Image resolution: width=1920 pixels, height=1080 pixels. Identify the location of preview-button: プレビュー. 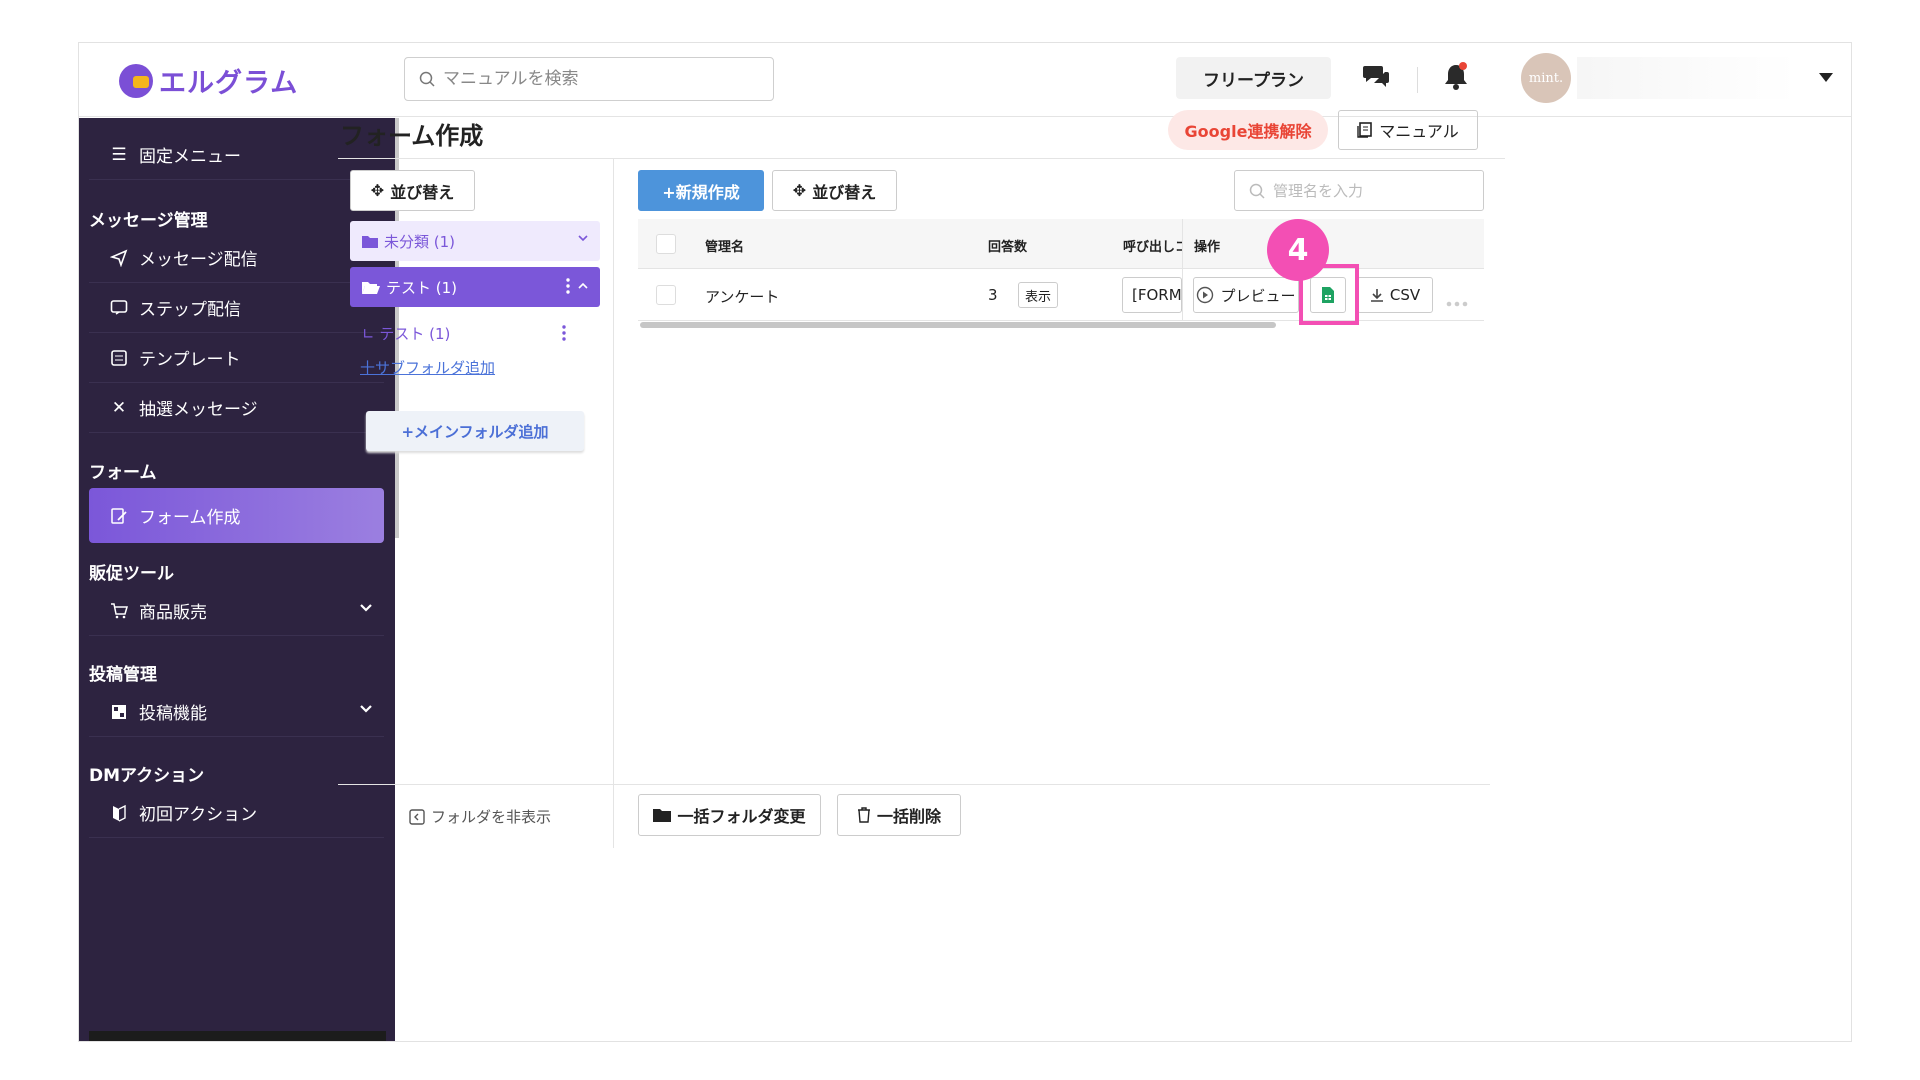
(1246, 295).